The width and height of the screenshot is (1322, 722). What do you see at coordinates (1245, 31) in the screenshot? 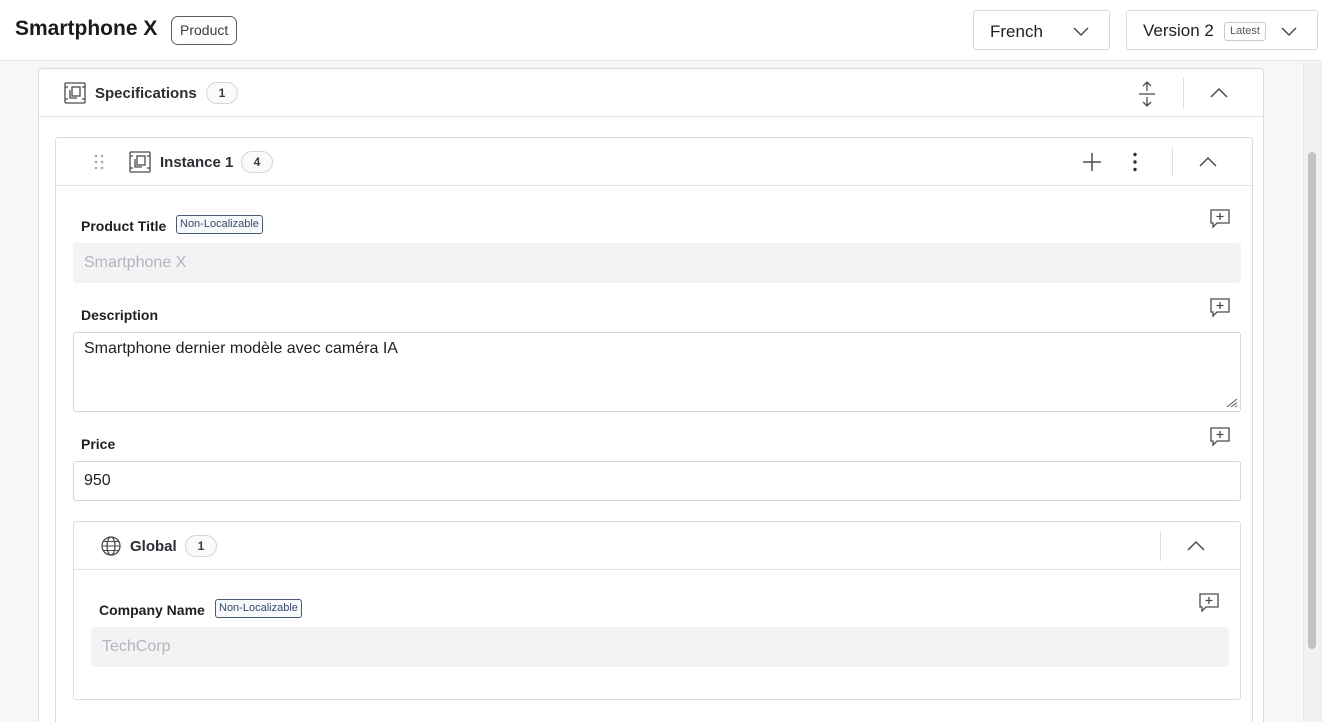
I see `latest-tag: Latest` at bounding box center [1245, 31].